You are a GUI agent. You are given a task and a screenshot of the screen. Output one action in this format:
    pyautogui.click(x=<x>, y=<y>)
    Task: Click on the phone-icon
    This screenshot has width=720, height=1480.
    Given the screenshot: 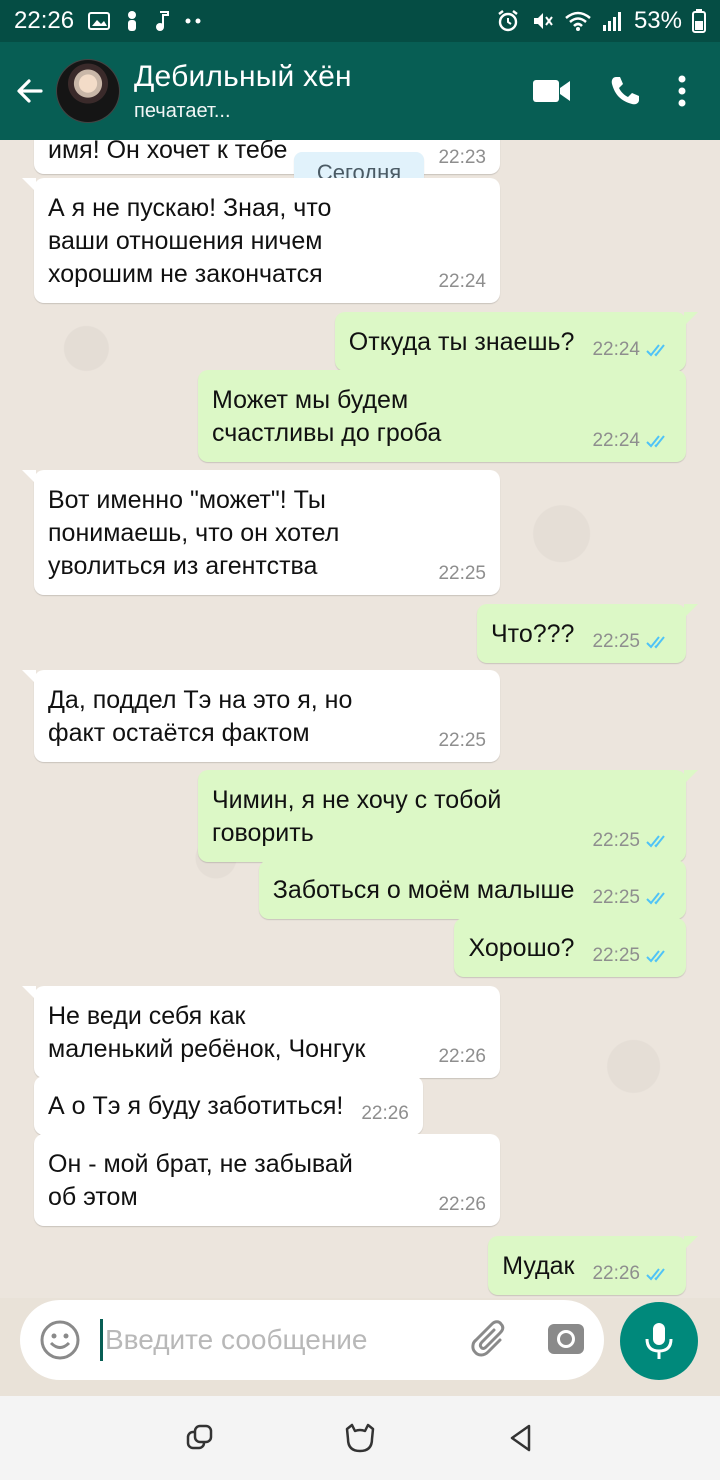 What is the action you would take?
    pyautogui.click(x=625, y=91)
    